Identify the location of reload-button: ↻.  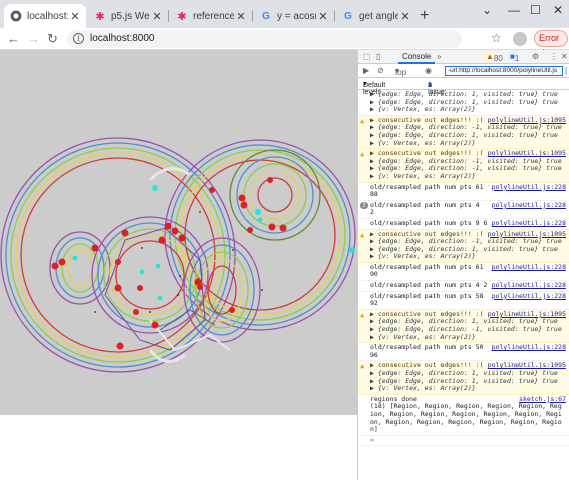
(52, 39).